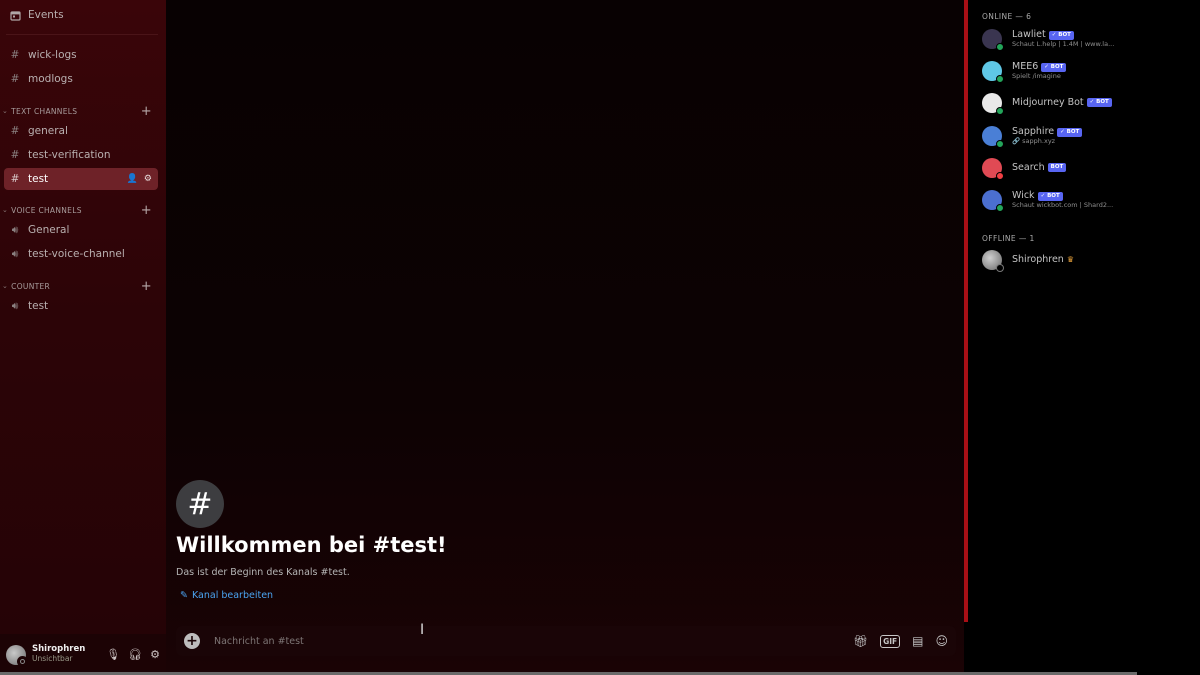 This screenshot has height=675, width=1200. What do you see at coordinates (69, 155) in the screenshot?
I see `channel-label: test-verification` at bounding box center [69, 155].